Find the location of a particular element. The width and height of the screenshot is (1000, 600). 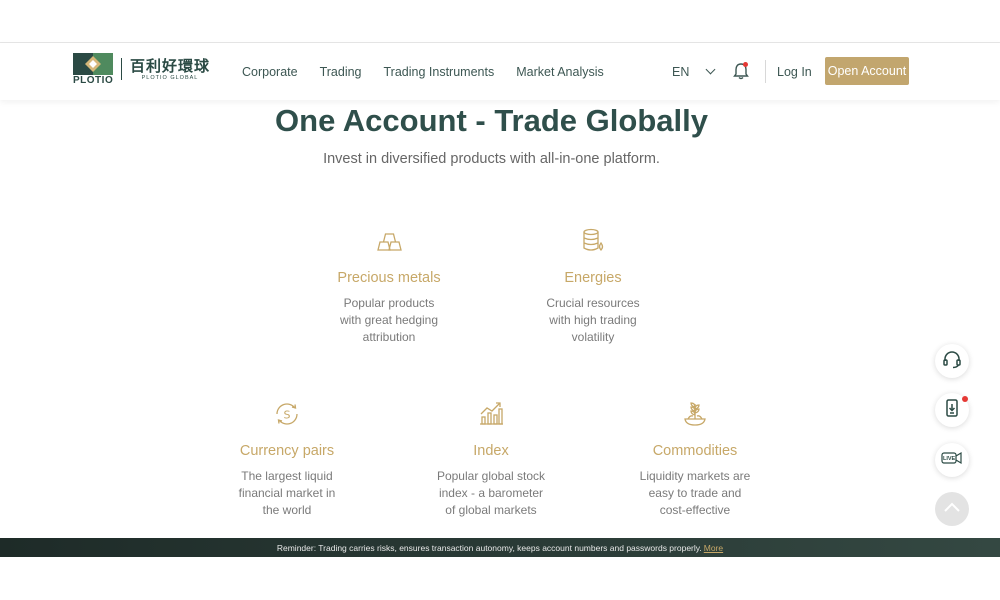

customer-service-button is located at coordinates (952, 361).